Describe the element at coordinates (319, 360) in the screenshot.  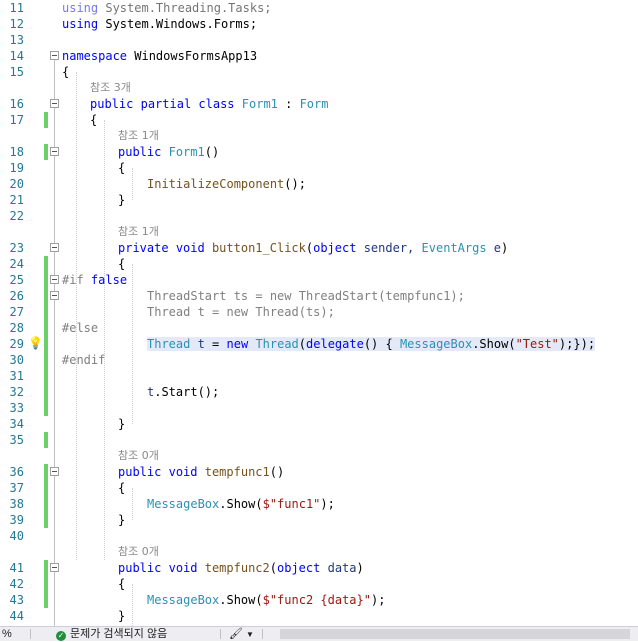
I see `code-line: 30 #endif` at that location.